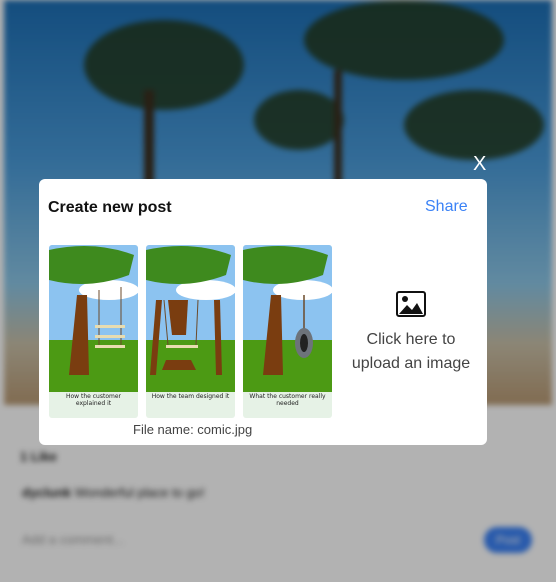  I want to click on panel-caption: How the customer explained it, so click(93, 400).